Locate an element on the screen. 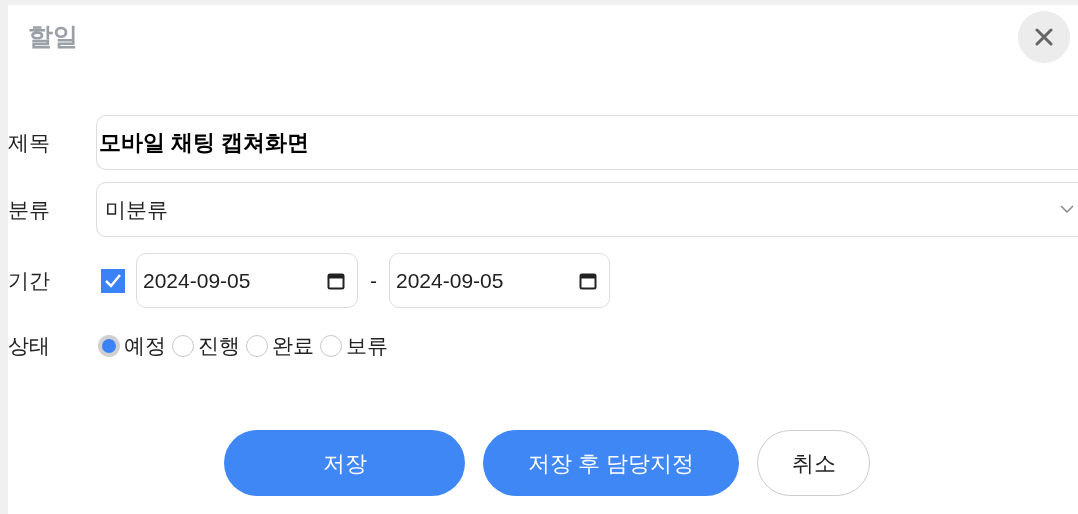 The height and width of the screenshot is (514, 1078). field-label: 분류 is located at coordinates (29, 209).